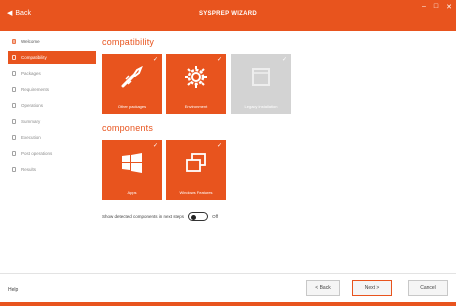  I want to click on tile-legacy-installation: ✓ Legacy installation, so click(261, 84).